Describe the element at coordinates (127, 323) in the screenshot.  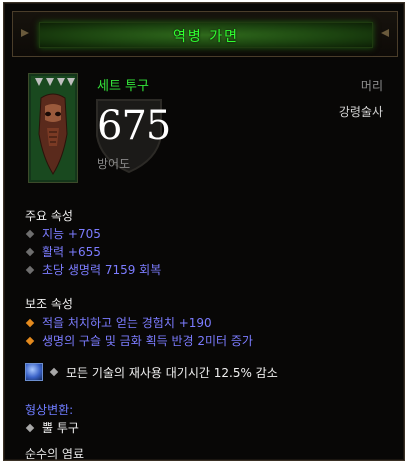
I see `secondary-stat-text: 적을 처치하고 얻는 경험치 +190` at that location.